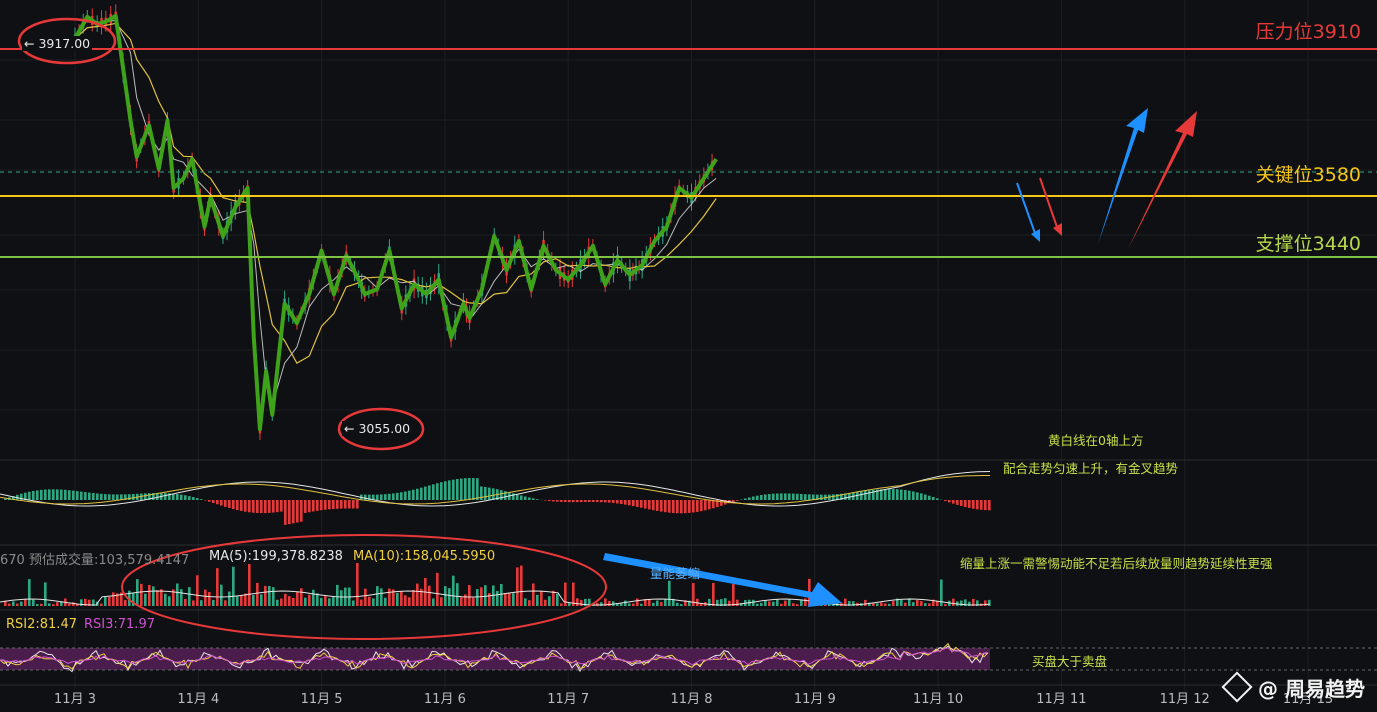  What do you see at coordinates (1106, 178) in the screenshot?
I see `forecast-arrows` at bounding box center [1106, 178].